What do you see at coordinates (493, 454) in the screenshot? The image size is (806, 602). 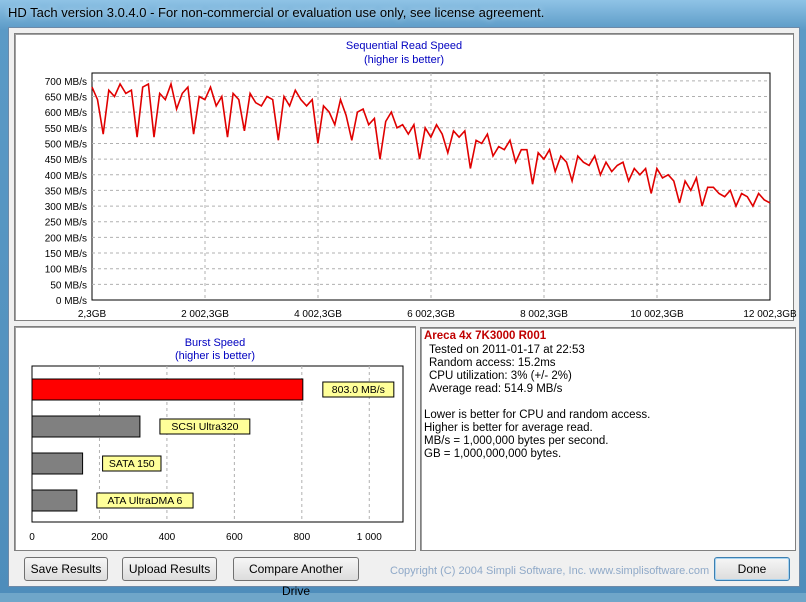 I see `note-gb-definition: GB = 1,000,000,000 bytes.` at bounding box center [493, 454].